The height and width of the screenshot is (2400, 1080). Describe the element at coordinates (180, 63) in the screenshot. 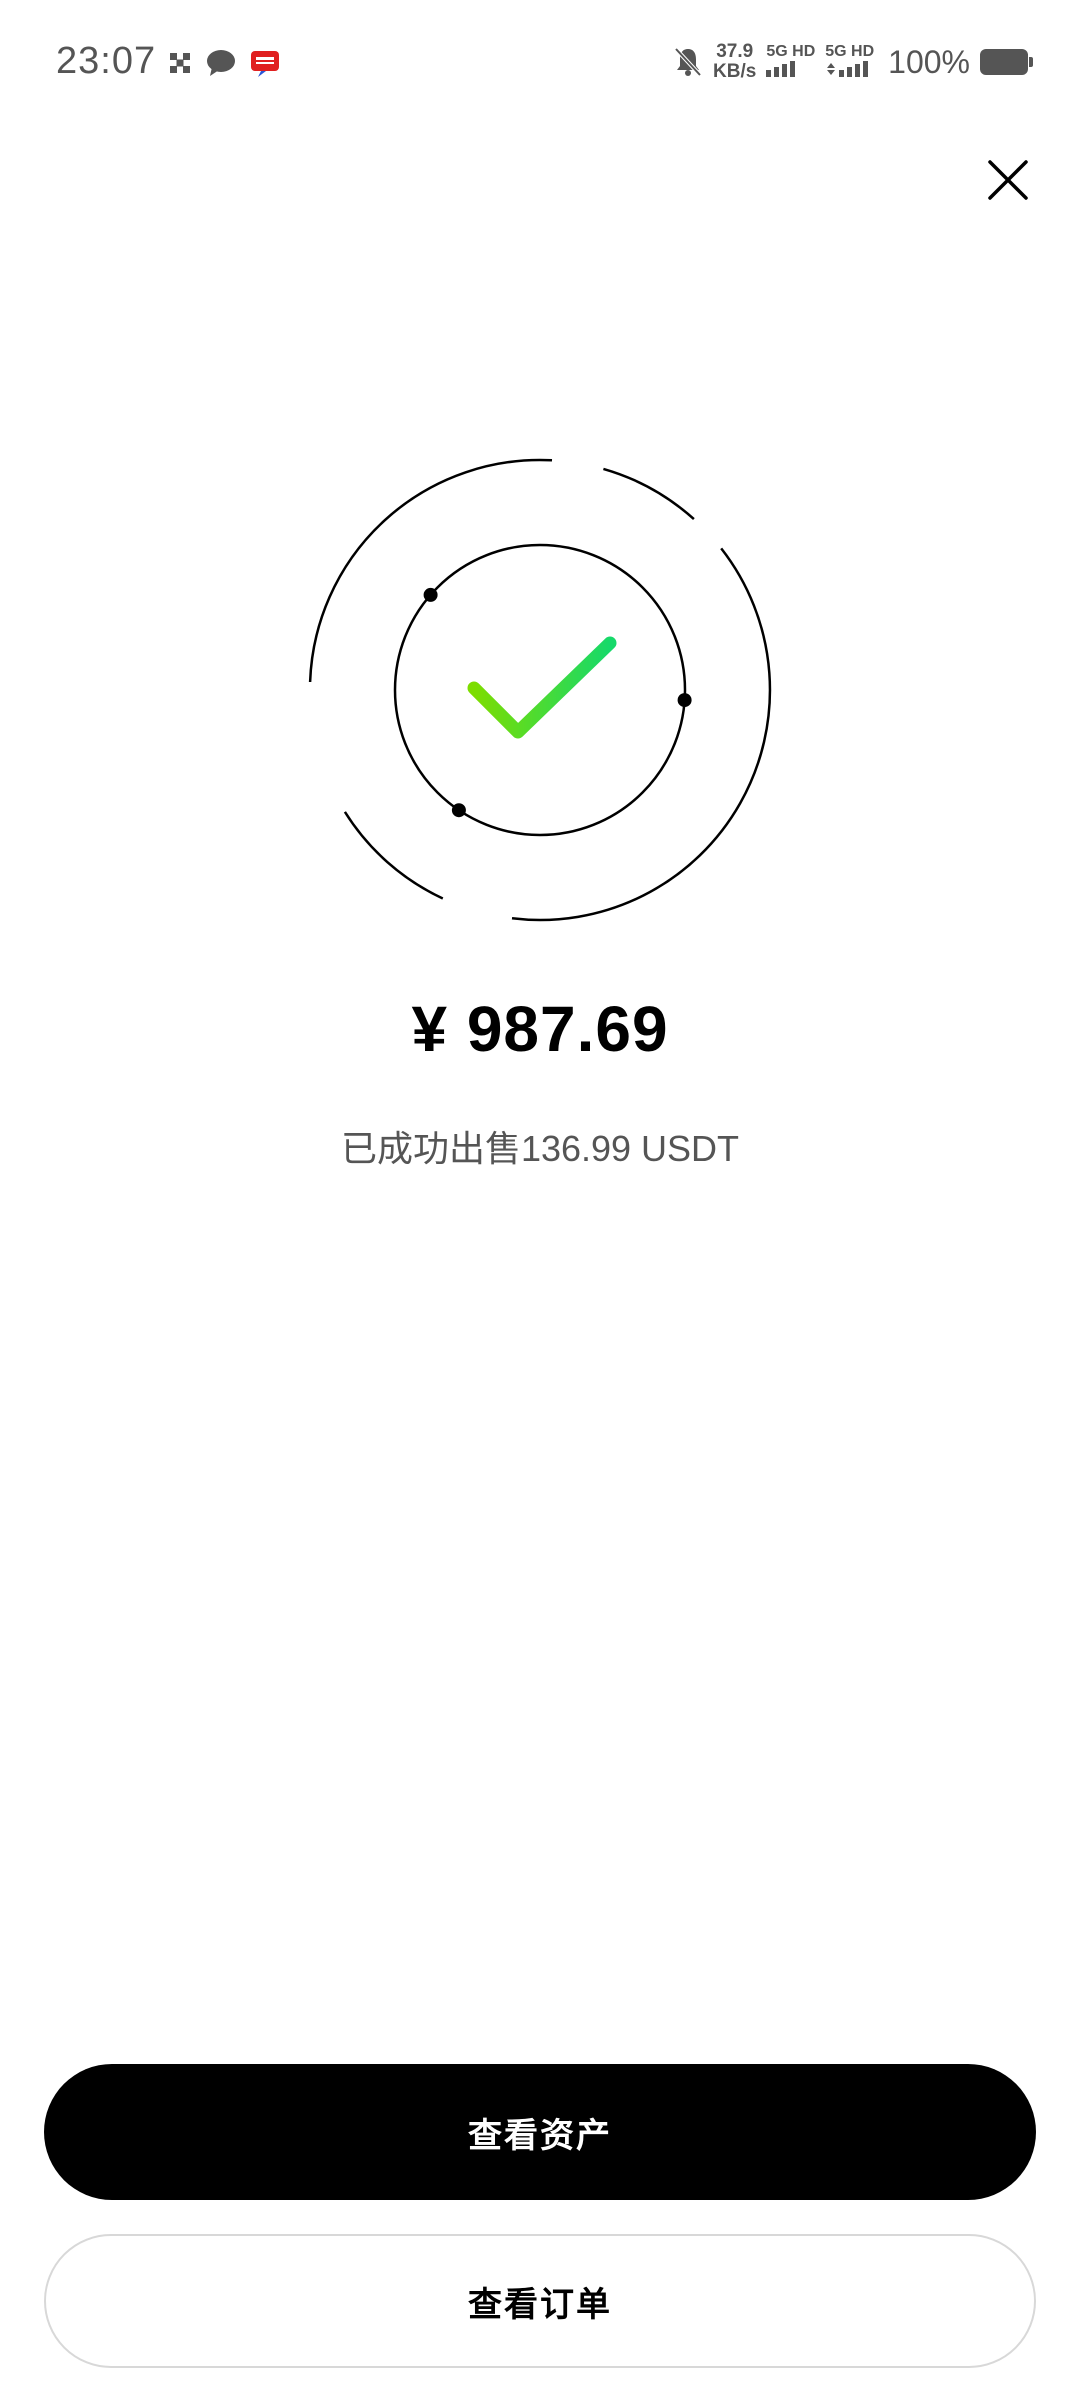

I see `grid-icon` at that location.